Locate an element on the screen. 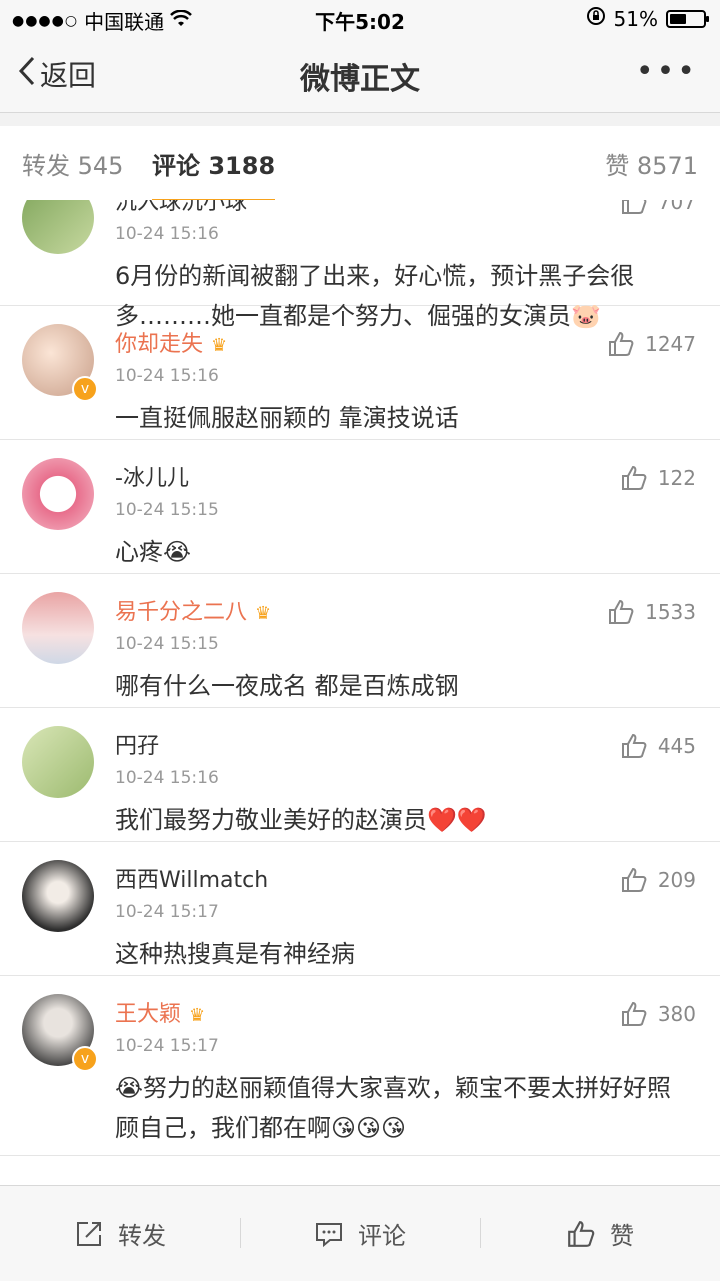 The image size is (720, 1281). more-icon: ••• is located at coordinates (667, 71).